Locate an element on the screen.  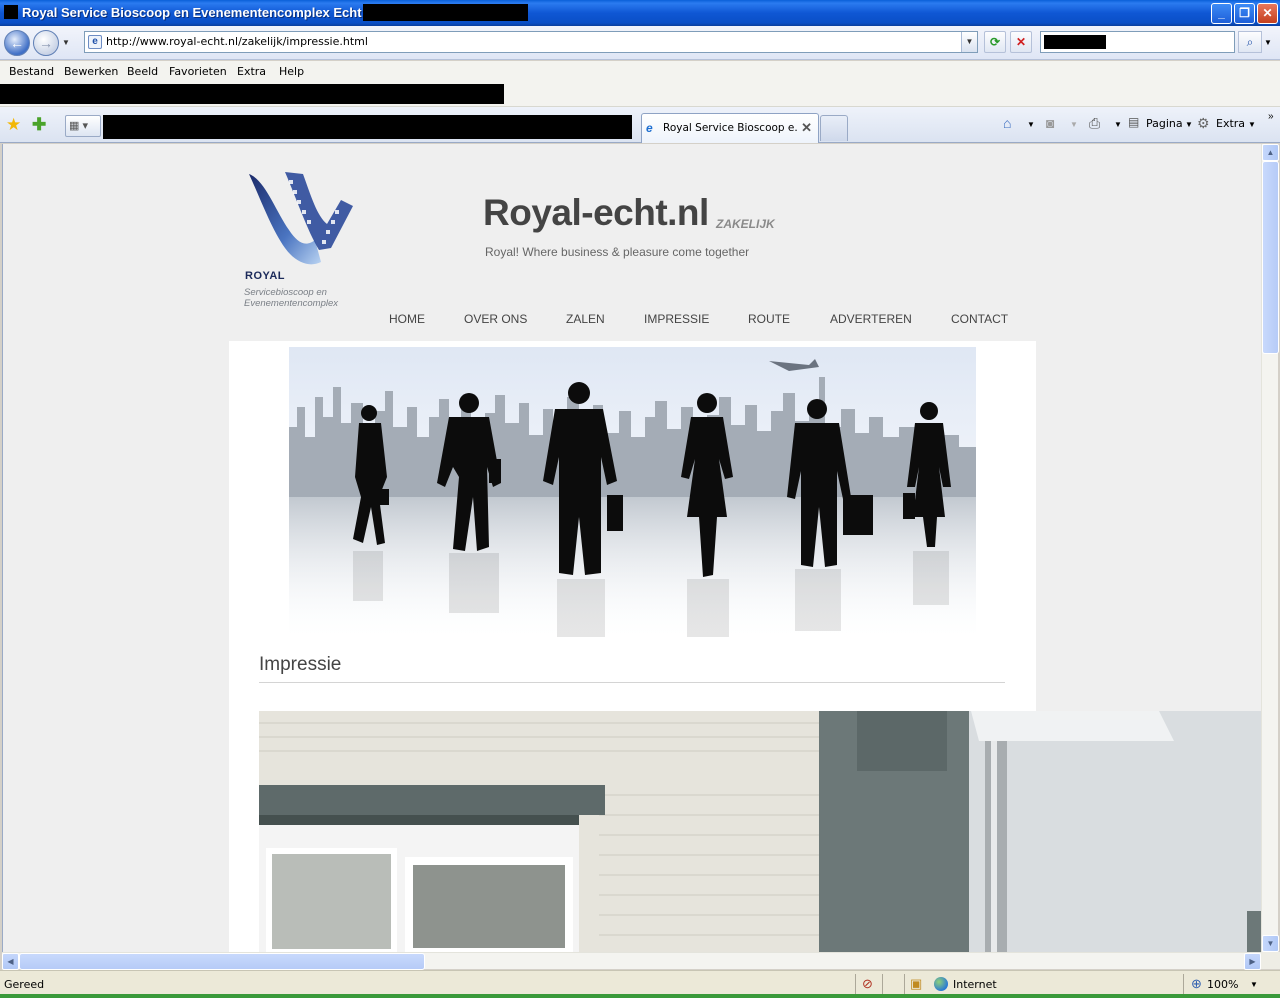
page-dropdown-icon: ▼ is located at coordinates (1189, 124).